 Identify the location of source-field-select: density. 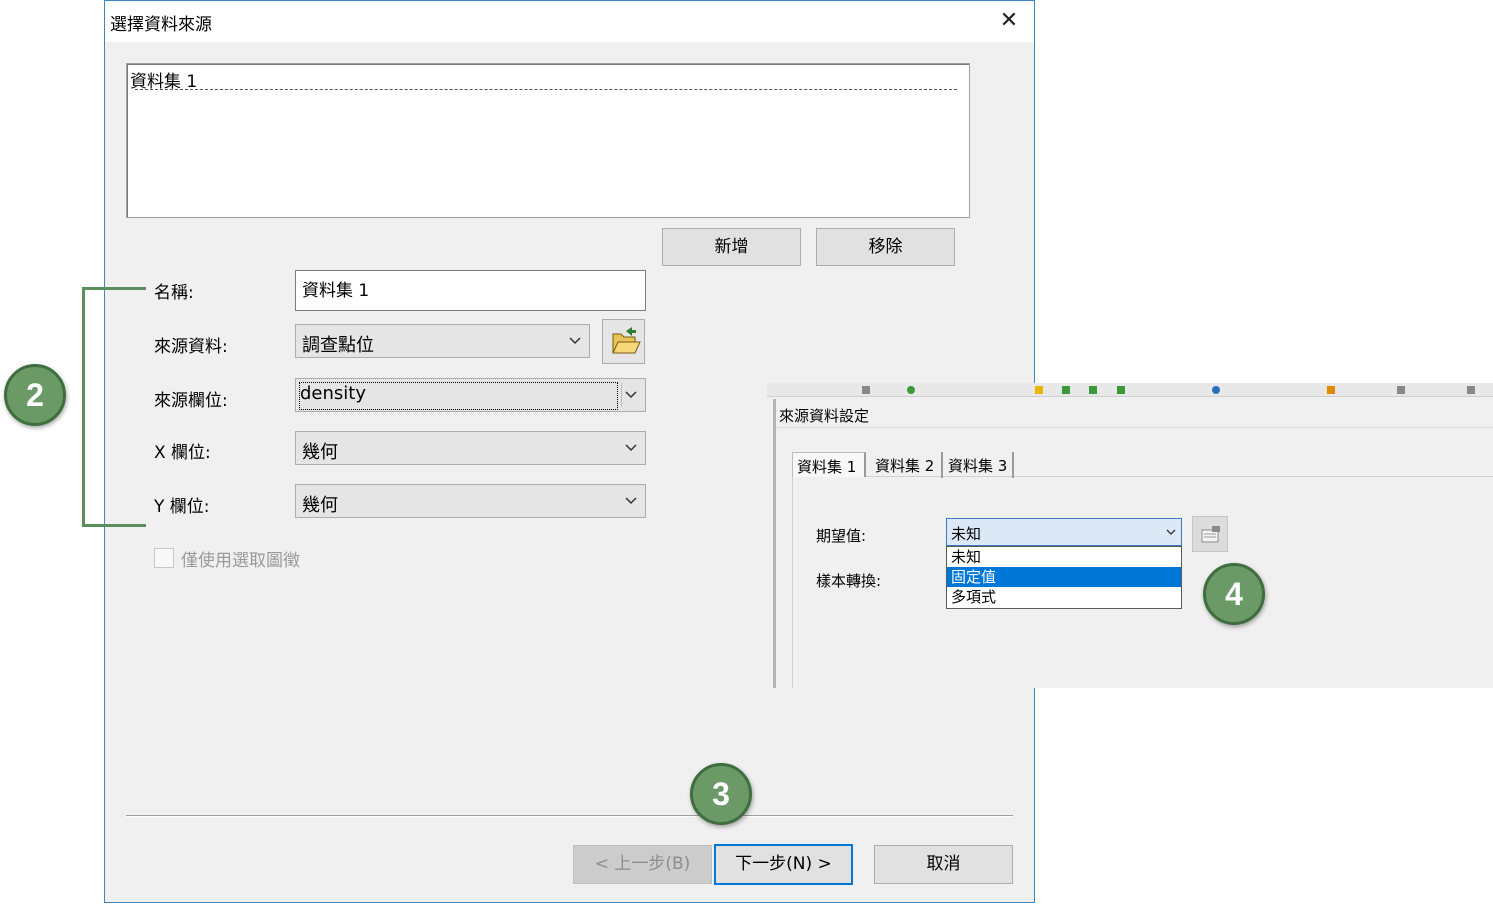
(470, 395).